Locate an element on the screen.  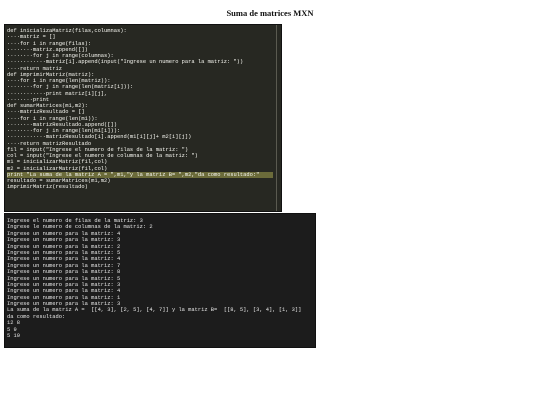
page-title: Suma de matrices MXN is located at coordinates (270, 13).